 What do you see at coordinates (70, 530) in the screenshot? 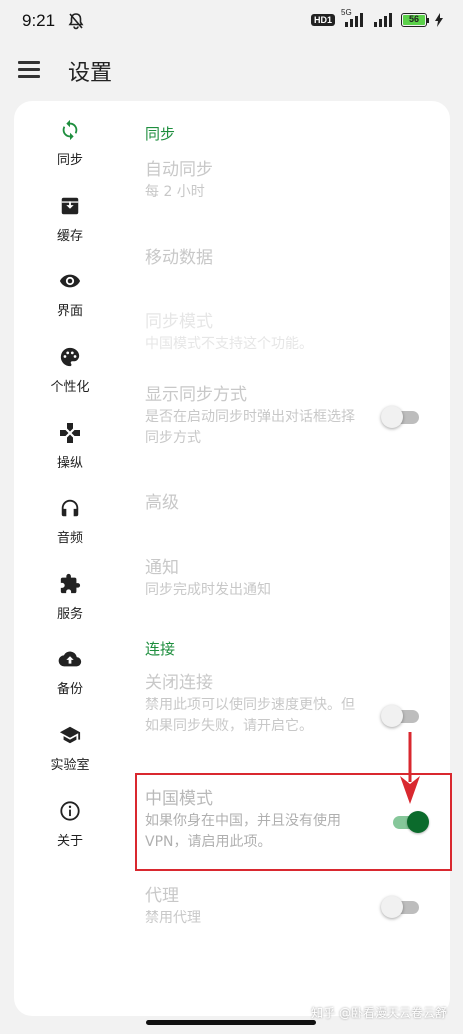
I see `sidebar-item-audio: 音频` at bounding box center [70, 530].